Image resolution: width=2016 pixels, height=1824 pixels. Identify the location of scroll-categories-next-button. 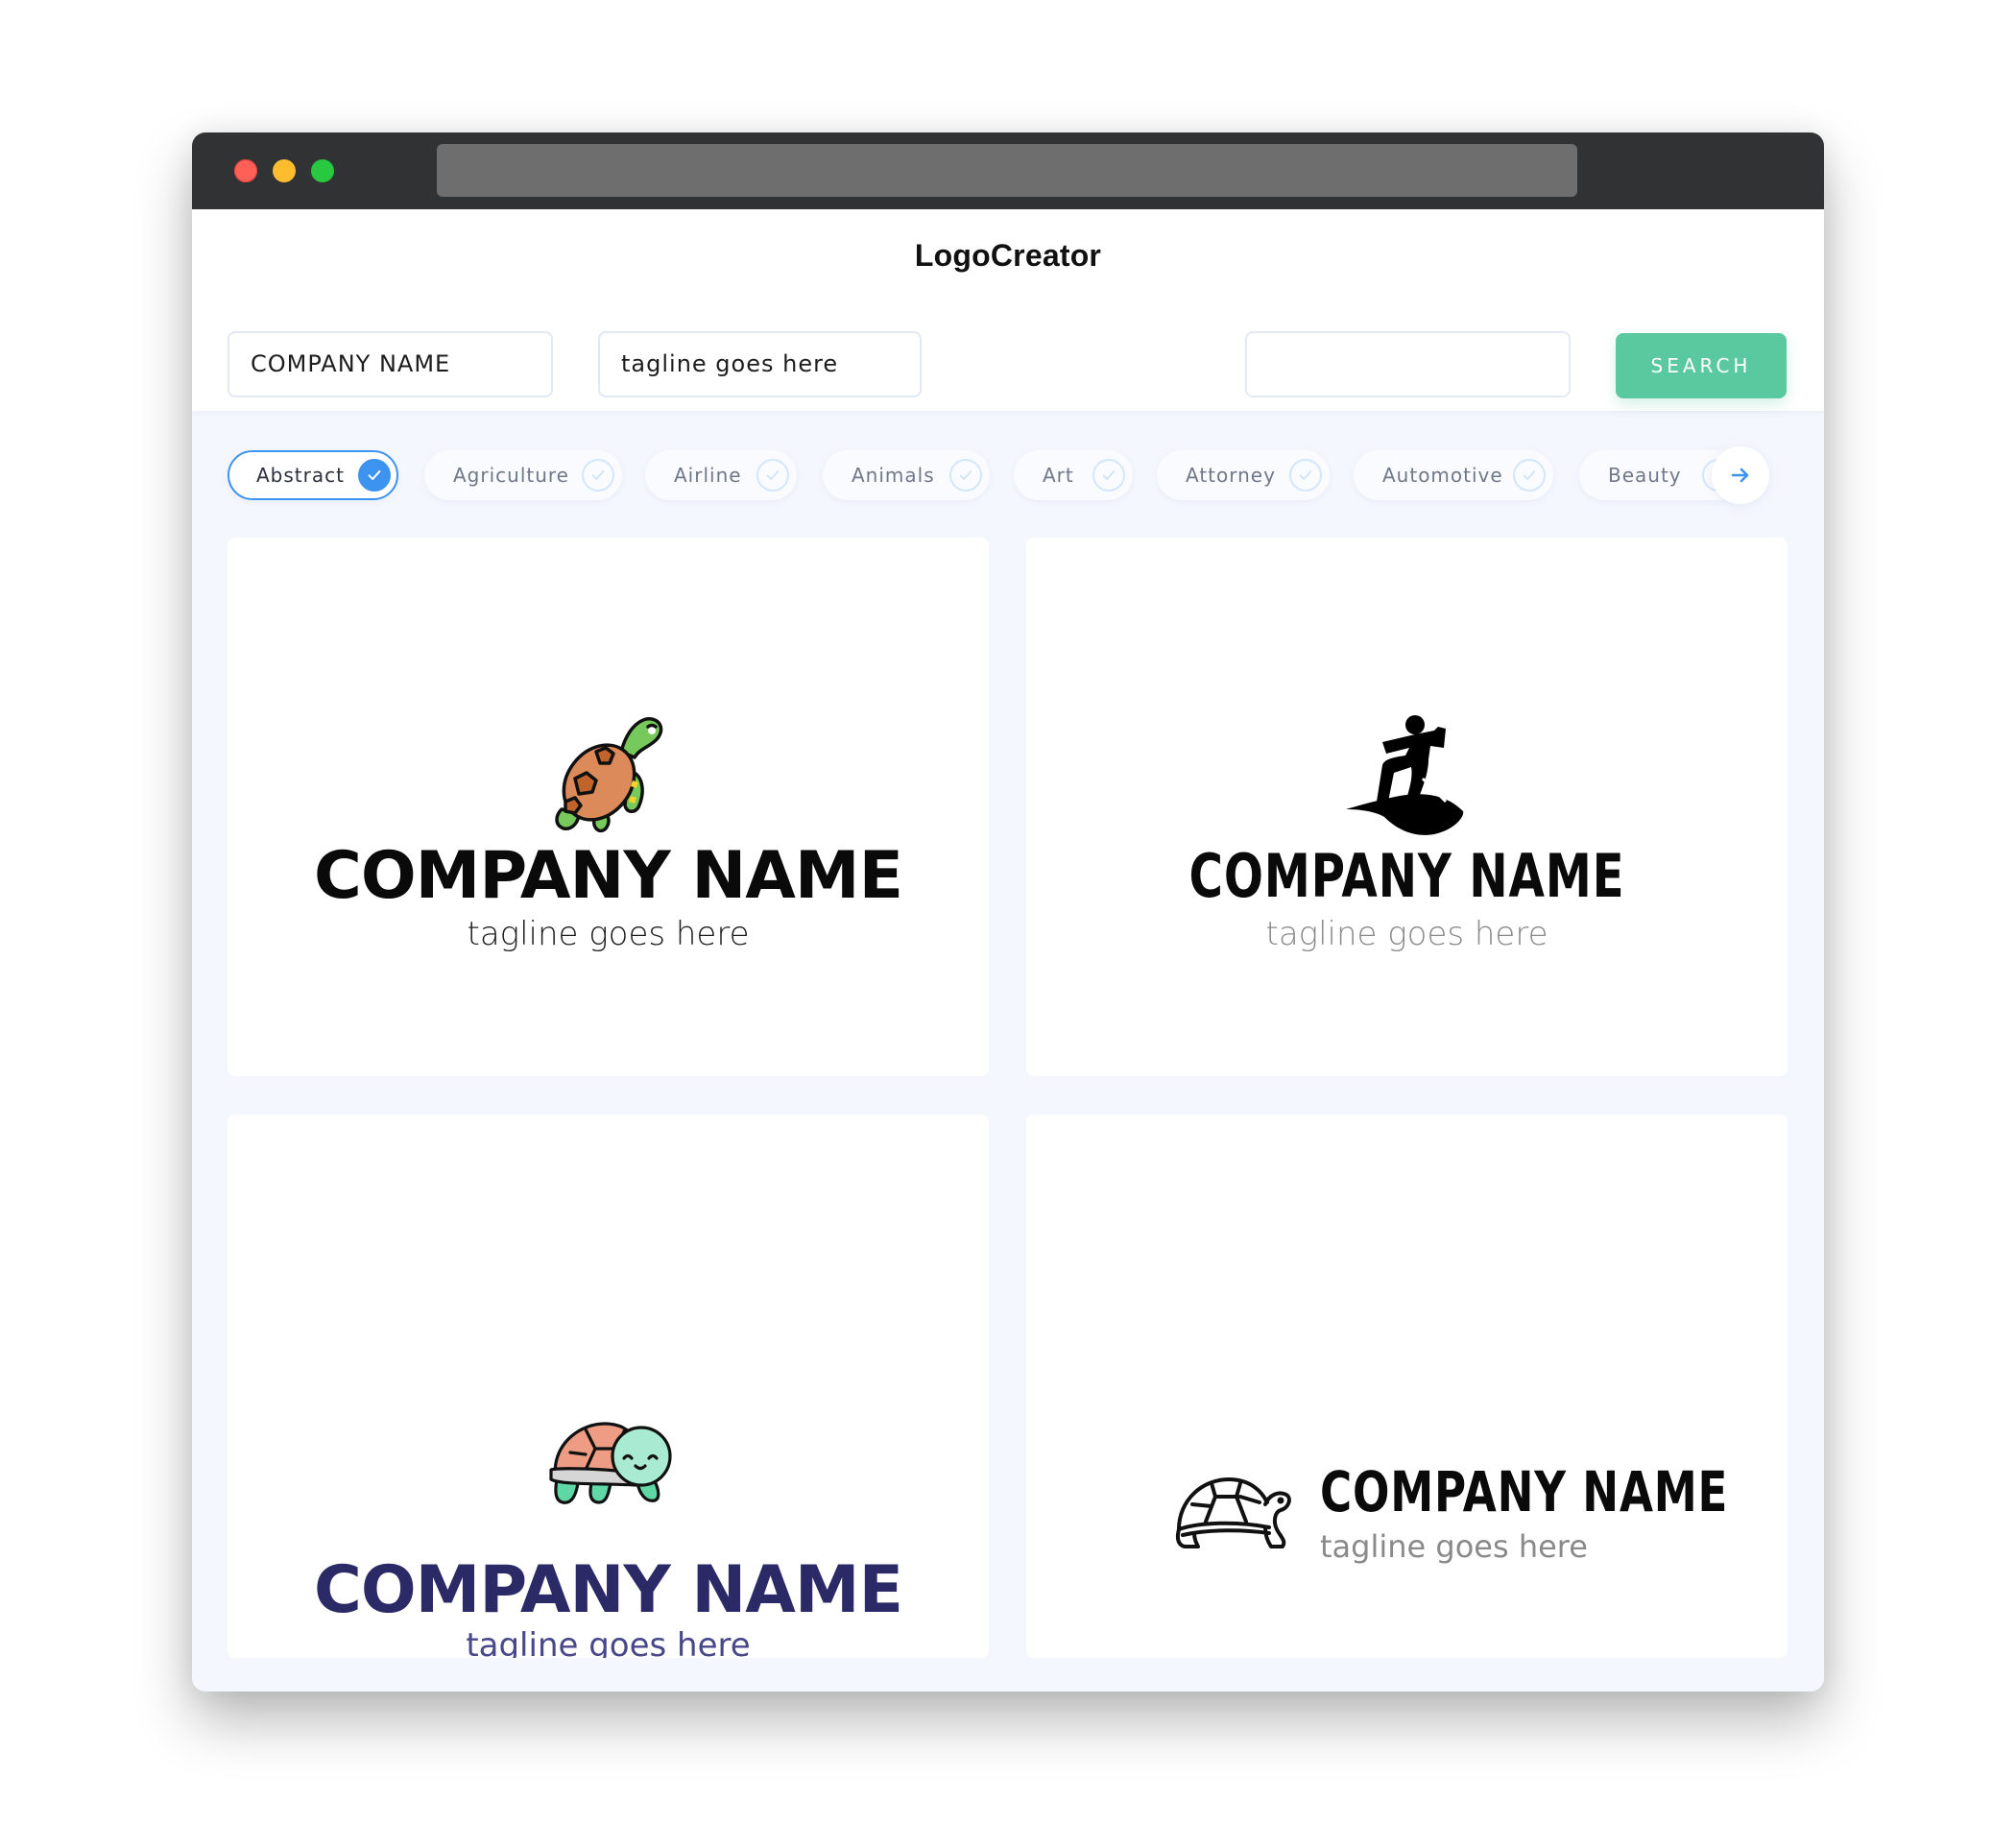
(1740, 475).